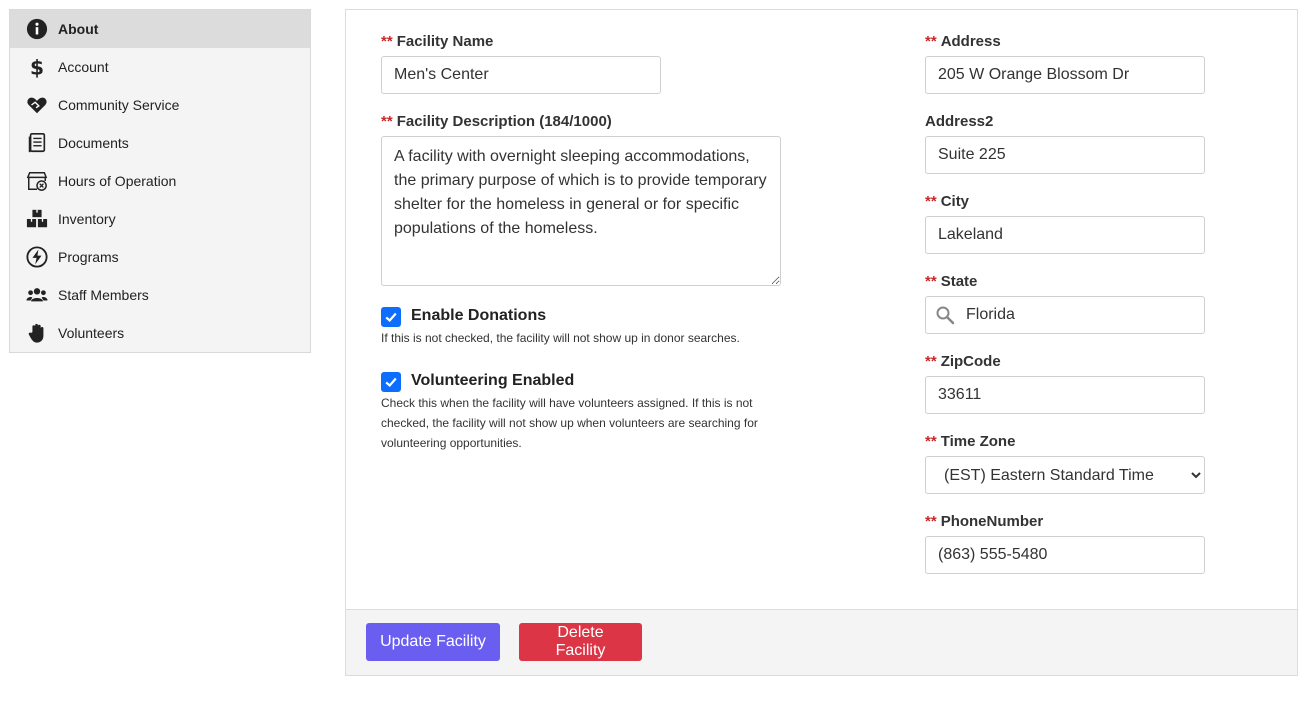  What do you see at coordinates (37, 219) in the screenshot?
I see `boxes-icon` at bounding box center [37, 219].